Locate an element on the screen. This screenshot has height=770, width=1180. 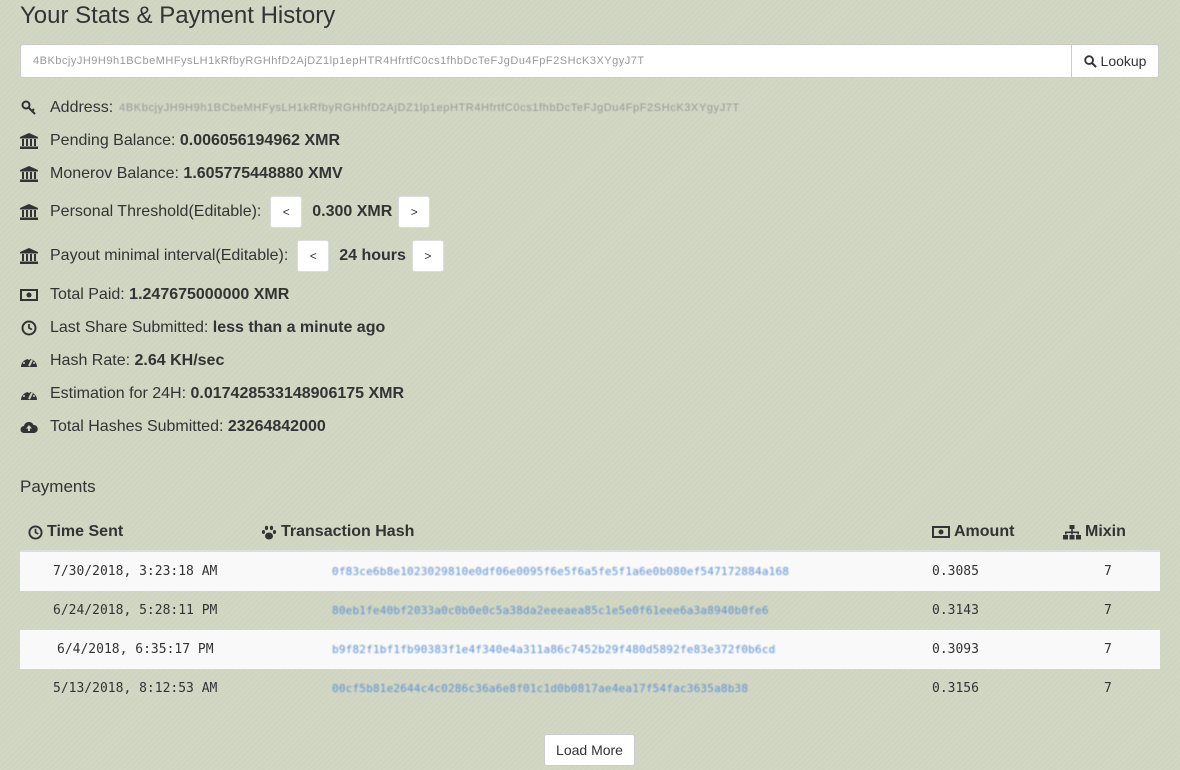
estimation-value: 0.017428533148906175 XMR is located at coordinates (297, 393).